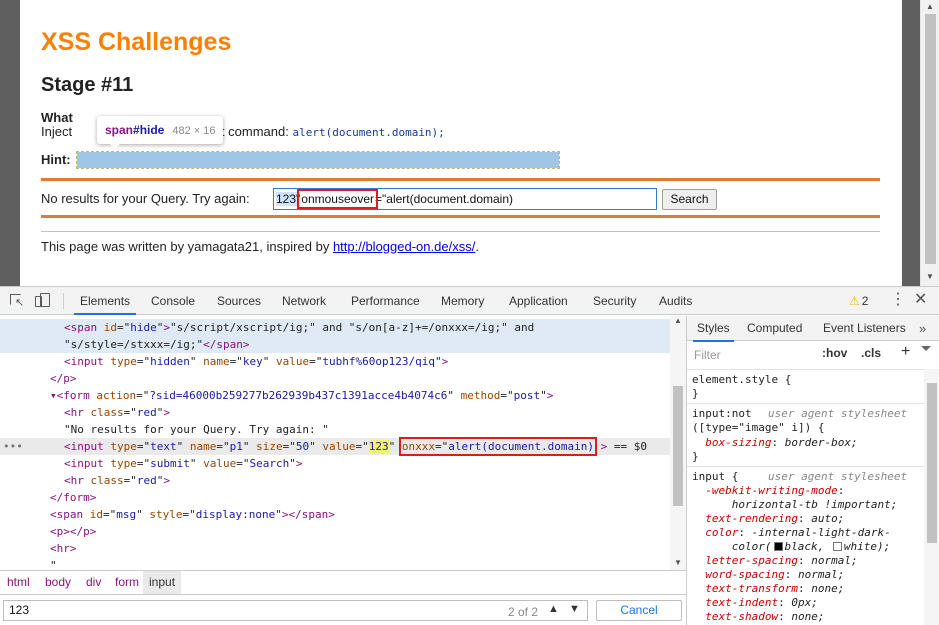  I want to click on dom-node-line: </form>, so click(335, 497).